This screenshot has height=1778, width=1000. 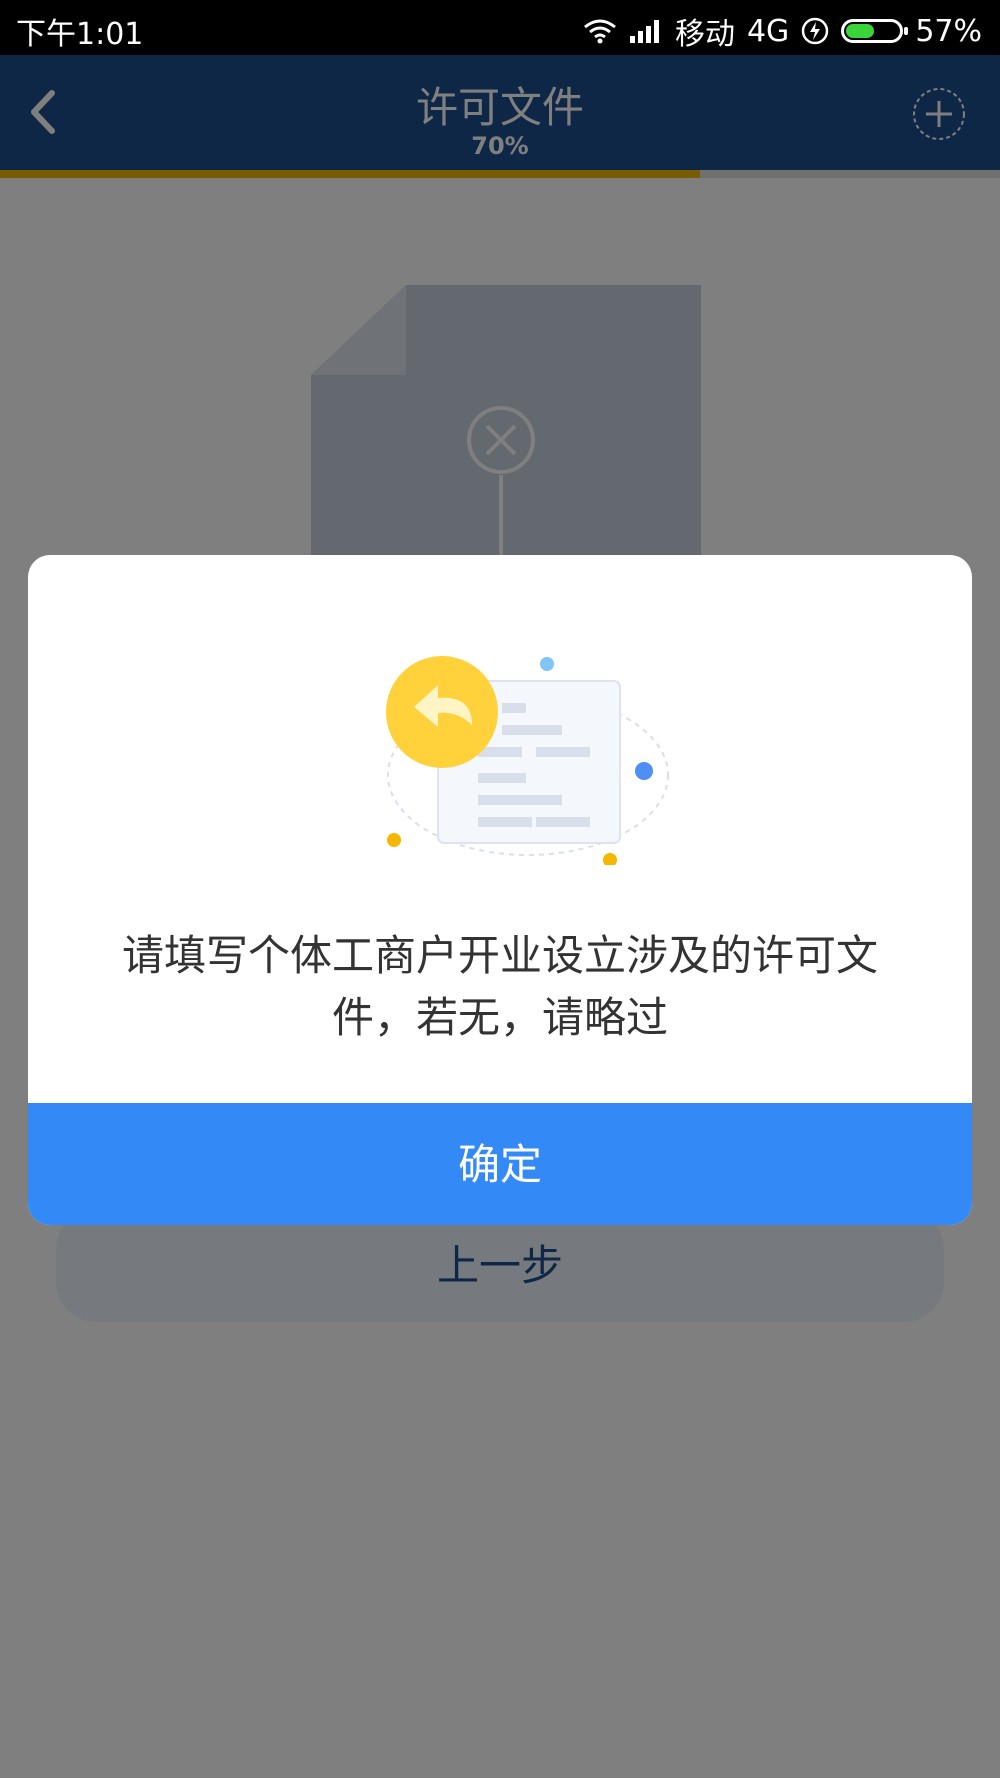 I want to click on battery-percent: 57%, so click(x=948, y=31).